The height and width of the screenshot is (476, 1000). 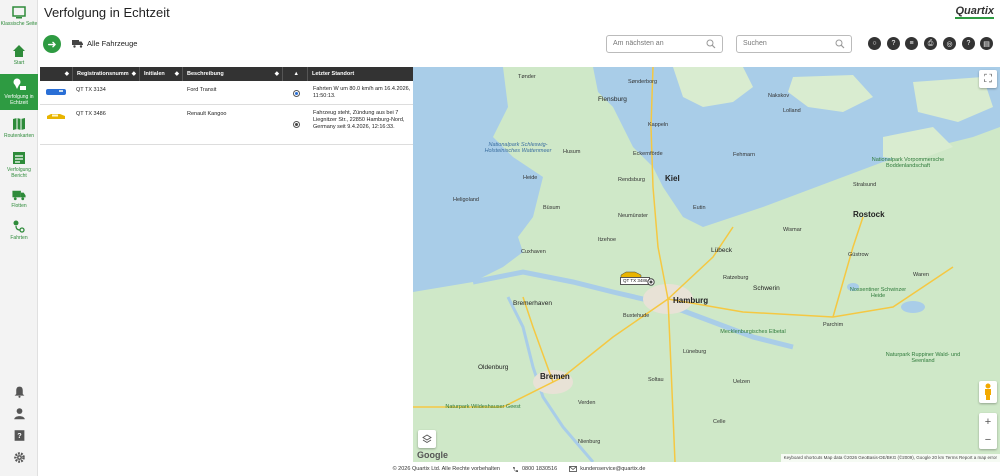 I want to click on sidebar-item-start: Start, so click(x=19, y=55).